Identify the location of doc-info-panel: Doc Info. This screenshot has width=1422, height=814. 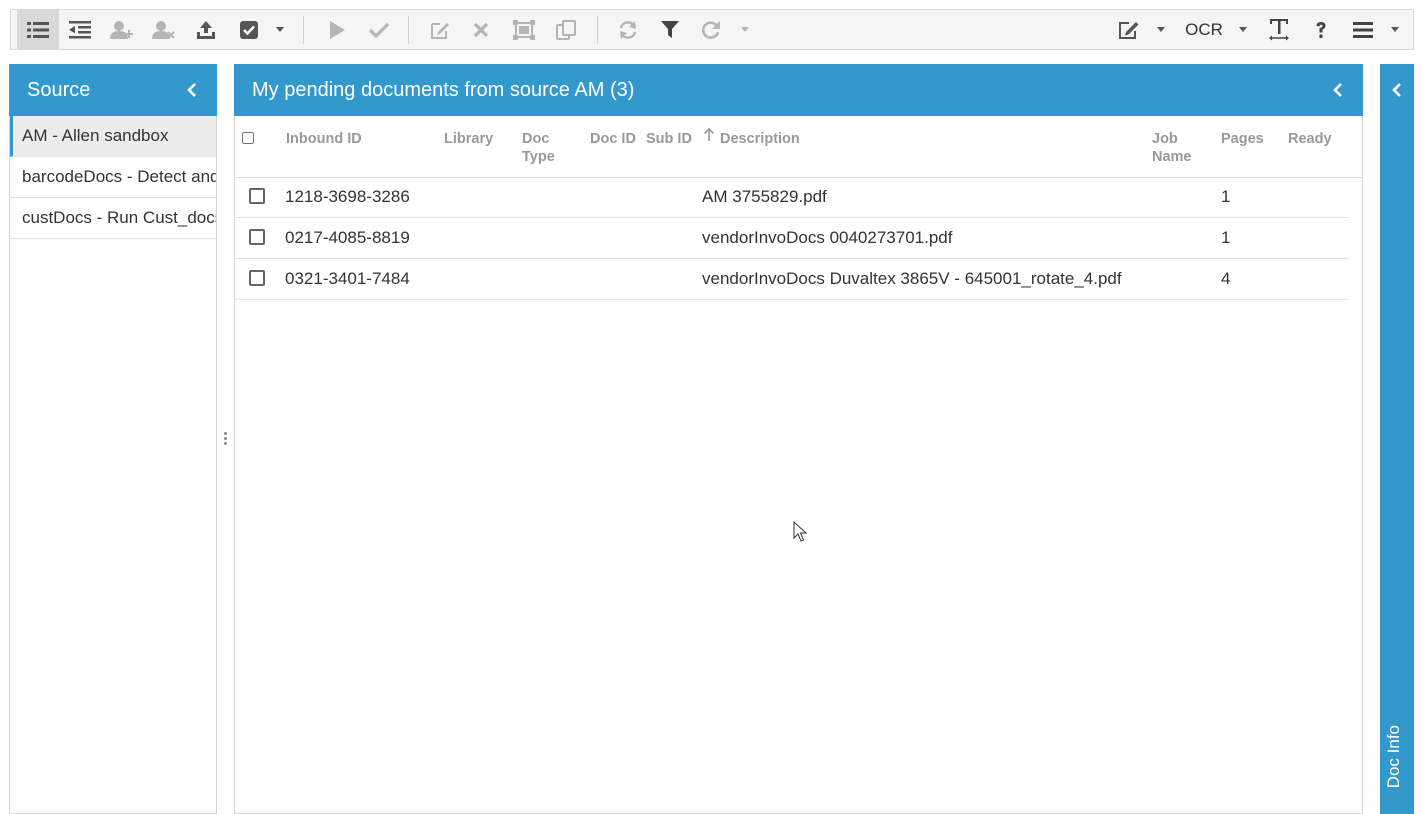
(1397, 439).